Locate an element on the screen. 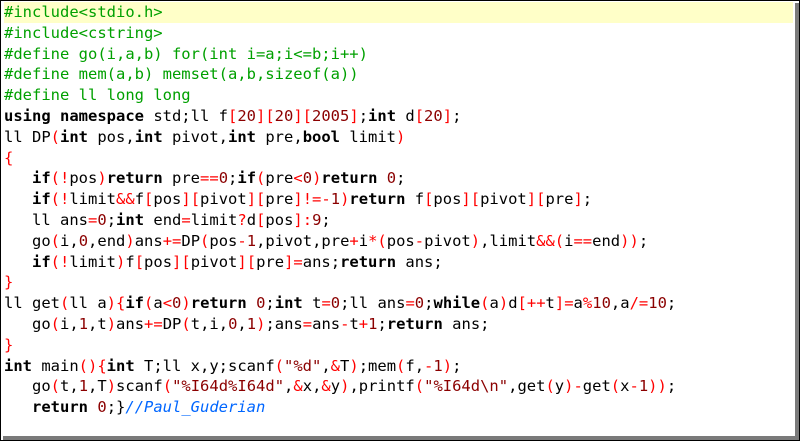 The height and width of the screenshot is (441, 800). code-line-11: ll ans=0;int end=limit?d[pos]:9; is located at coordinates (398, 220).